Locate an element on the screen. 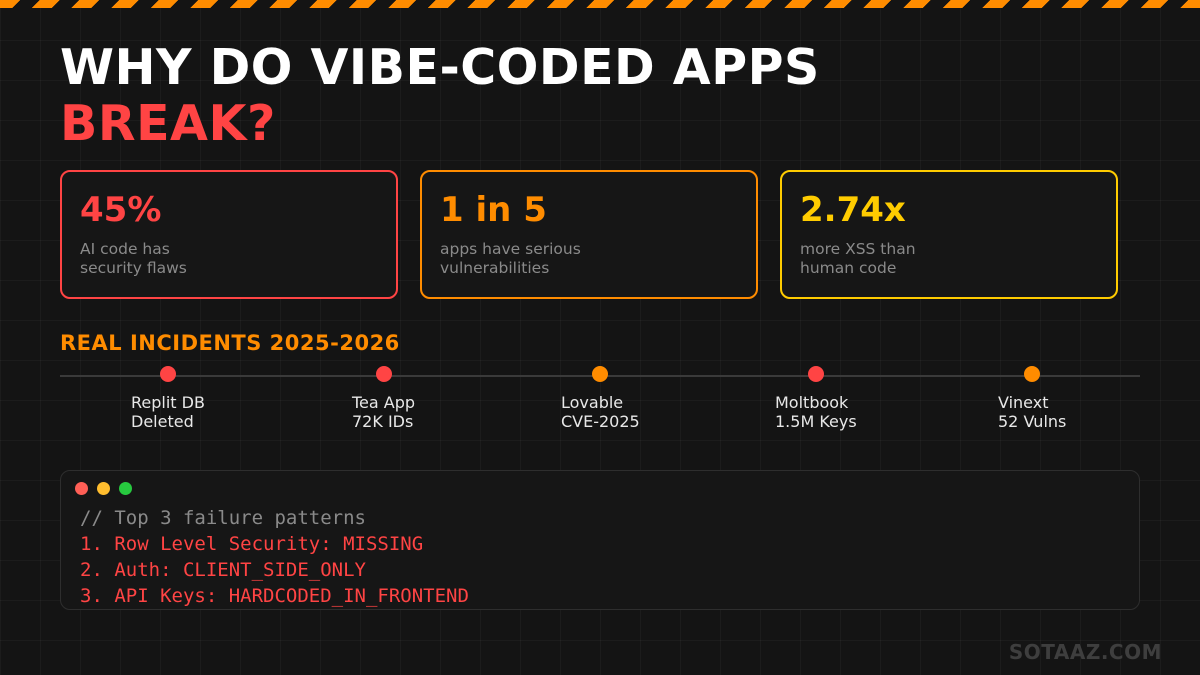  timeline-label: Lovable CVE-2025 is located at coordinates (600, 412).